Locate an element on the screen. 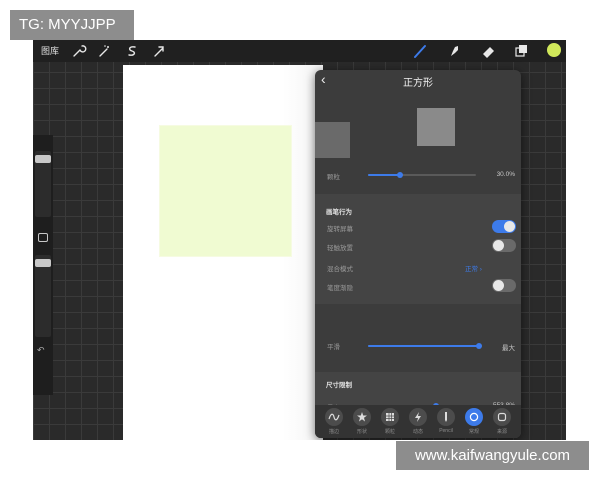 This screenshot has width=600, height=480. rotate-screen-toggle is located at coordinates (504, 226).